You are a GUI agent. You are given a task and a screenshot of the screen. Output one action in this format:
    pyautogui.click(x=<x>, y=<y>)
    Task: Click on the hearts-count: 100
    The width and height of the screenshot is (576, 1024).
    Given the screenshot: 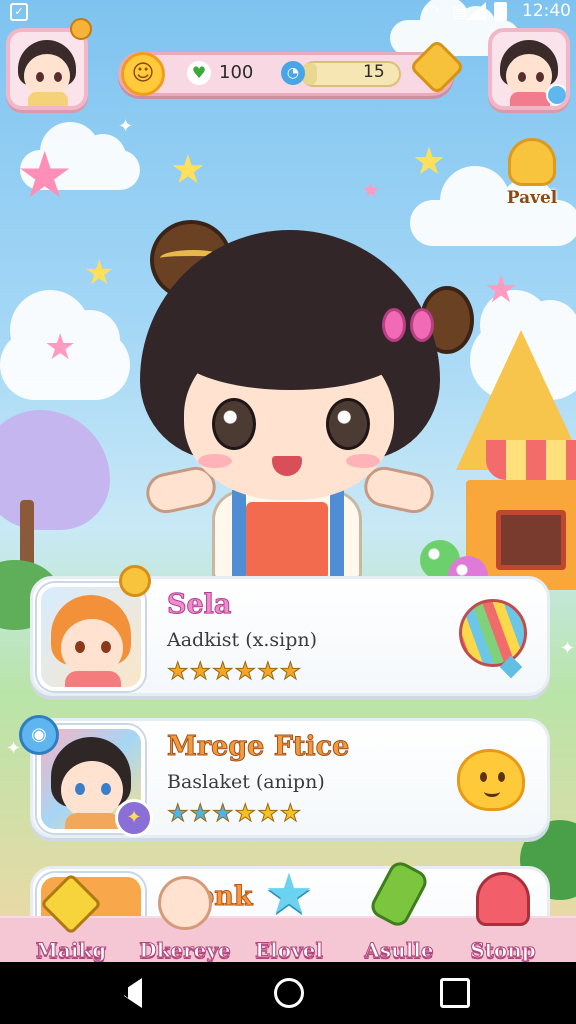 What is the action you would take?
    pyautogui.click(x=236, y=72)
    